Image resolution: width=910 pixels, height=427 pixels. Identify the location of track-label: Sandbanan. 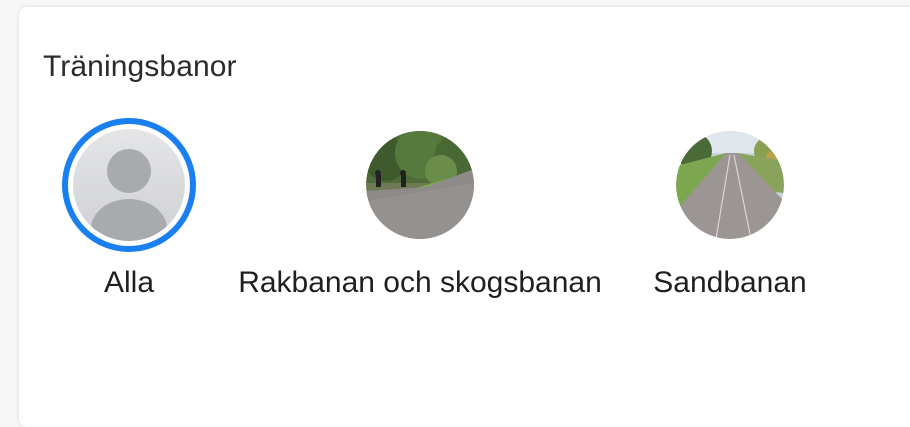
(730, 282).